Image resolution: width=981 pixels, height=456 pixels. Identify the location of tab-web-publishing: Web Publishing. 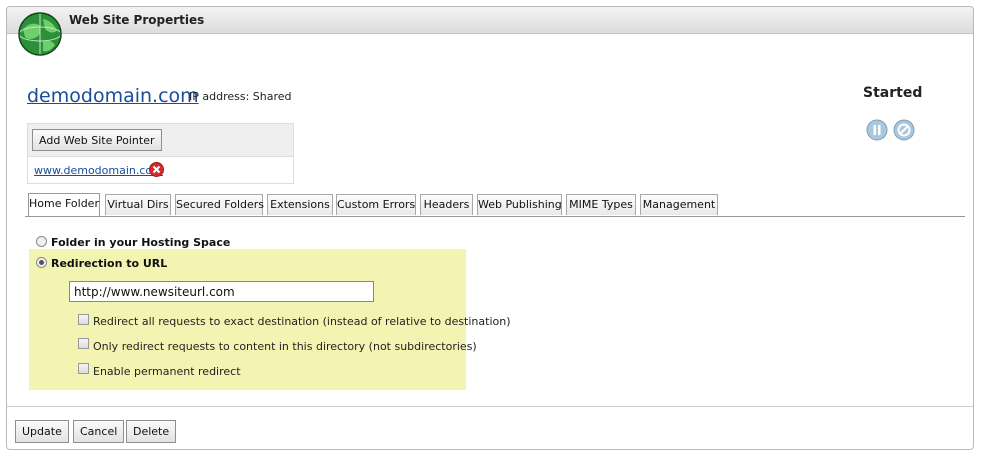
(519, 204).